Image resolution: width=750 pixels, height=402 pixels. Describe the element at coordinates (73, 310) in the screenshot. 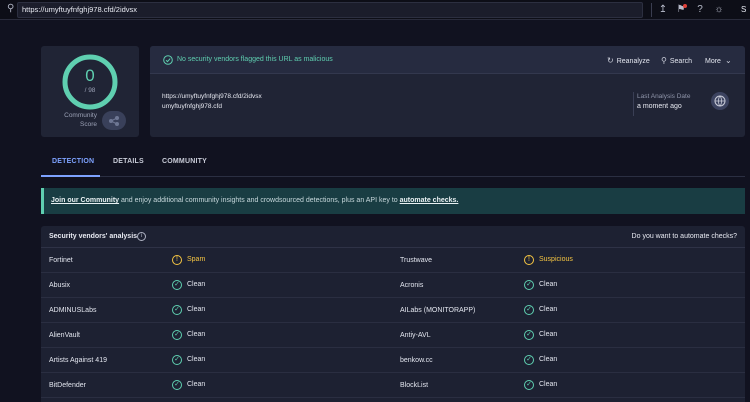

I see `vendor-name: ADMINUSLabs` at that location.